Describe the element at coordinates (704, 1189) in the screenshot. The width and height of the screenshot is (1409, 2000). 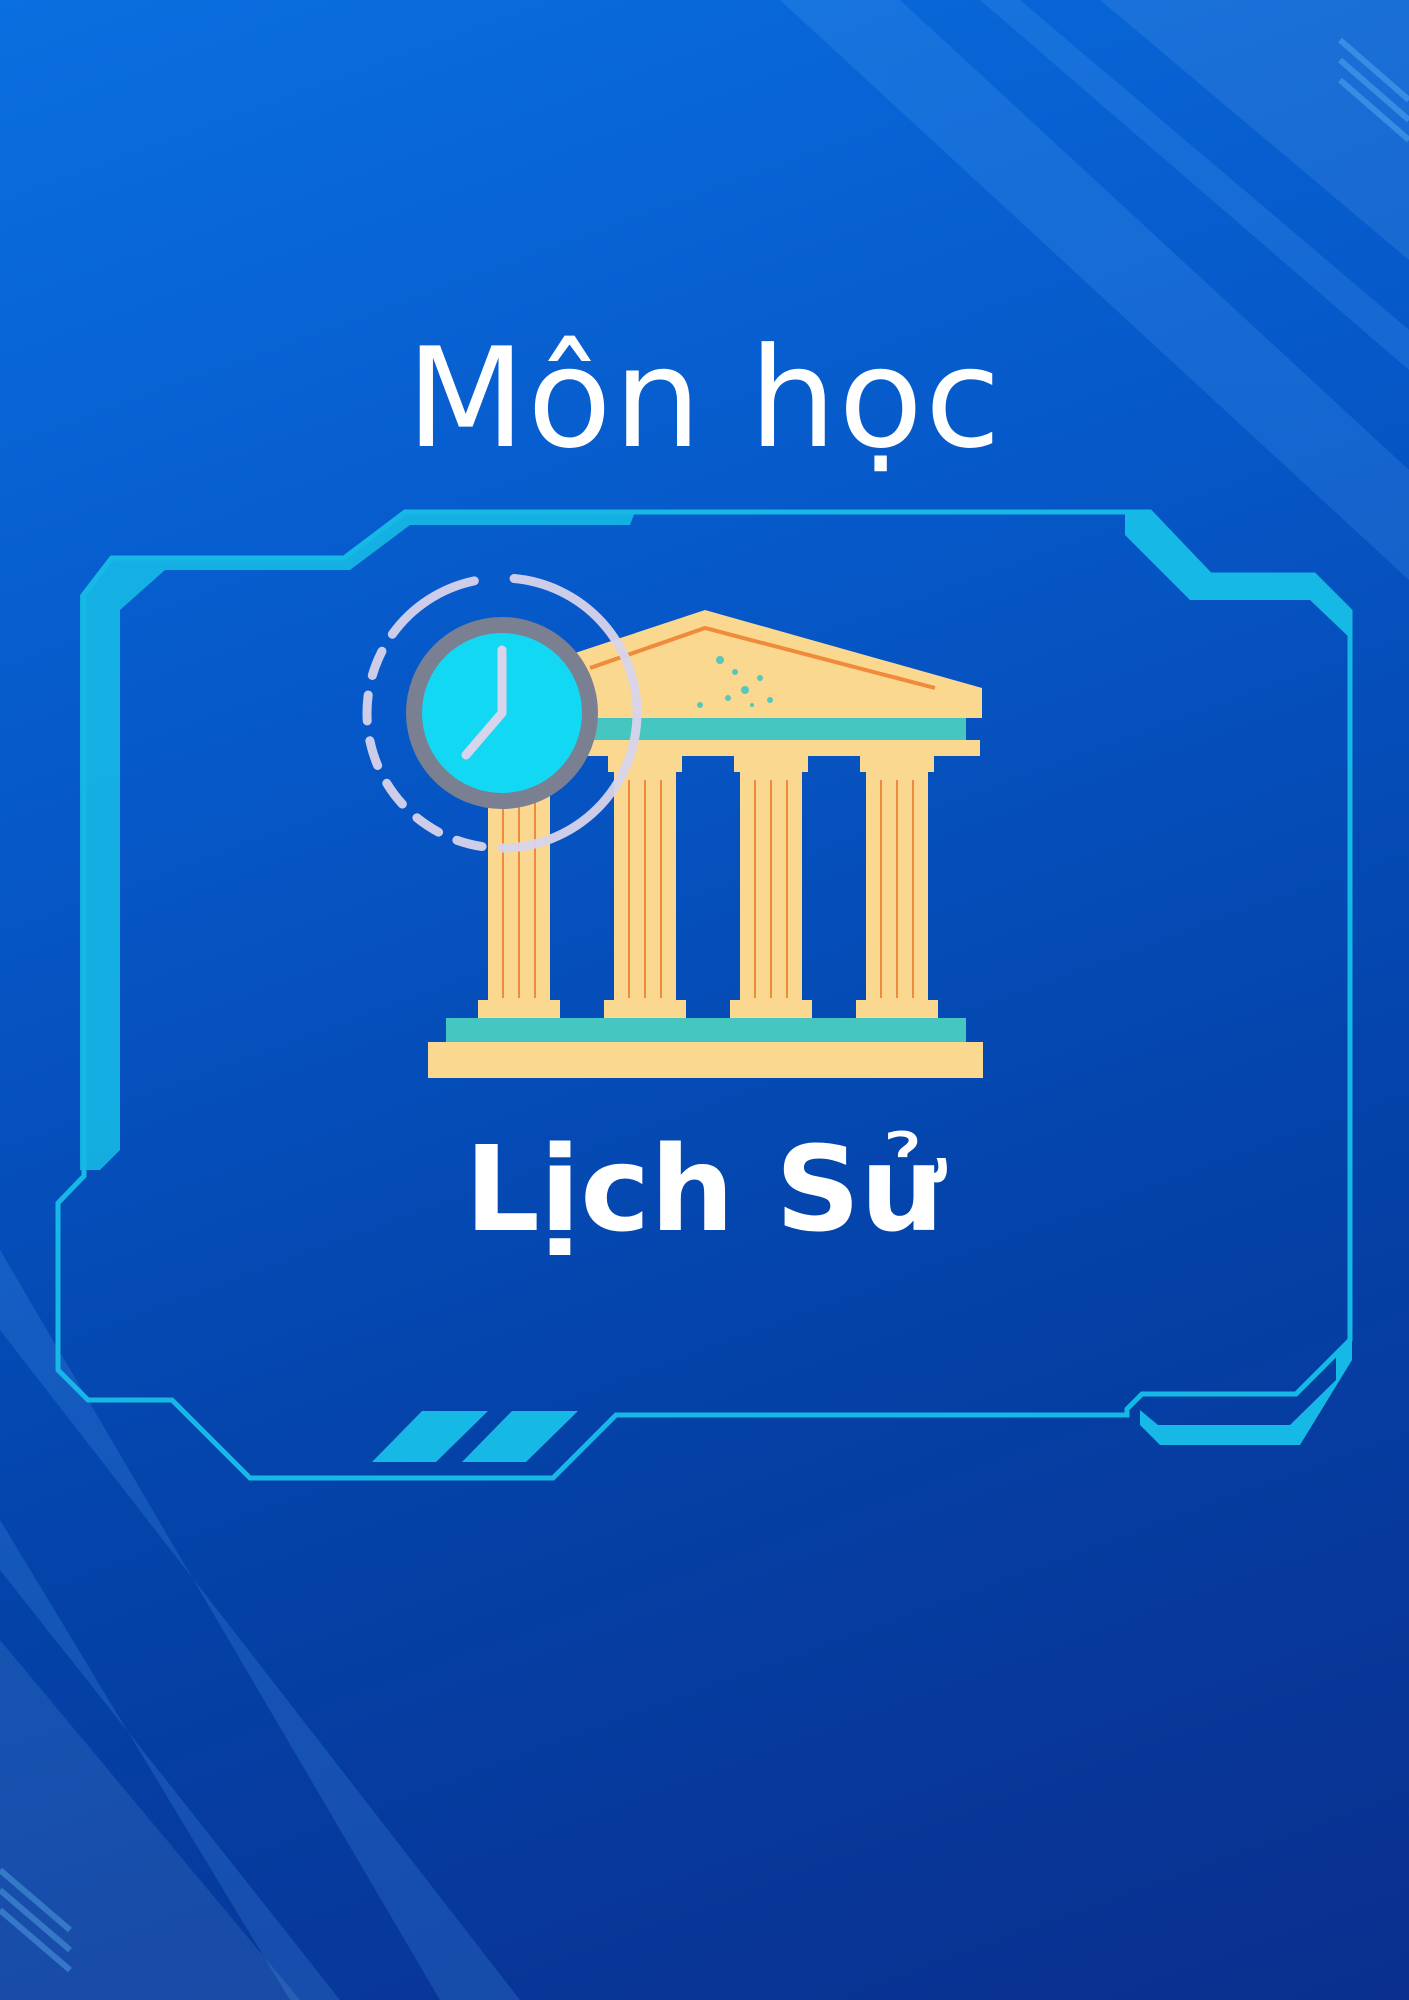
I see `subject-title: Lịch Sử` at that location.